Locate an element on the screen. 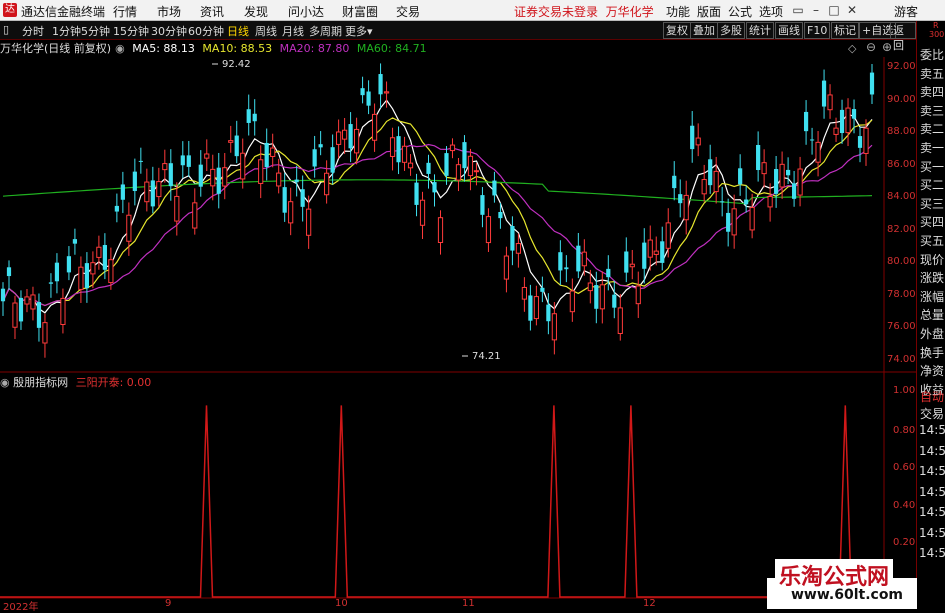 The width and height of the screenshot is (945, 613). quote-field-label: 净资 is located at coordinates (932, 371).